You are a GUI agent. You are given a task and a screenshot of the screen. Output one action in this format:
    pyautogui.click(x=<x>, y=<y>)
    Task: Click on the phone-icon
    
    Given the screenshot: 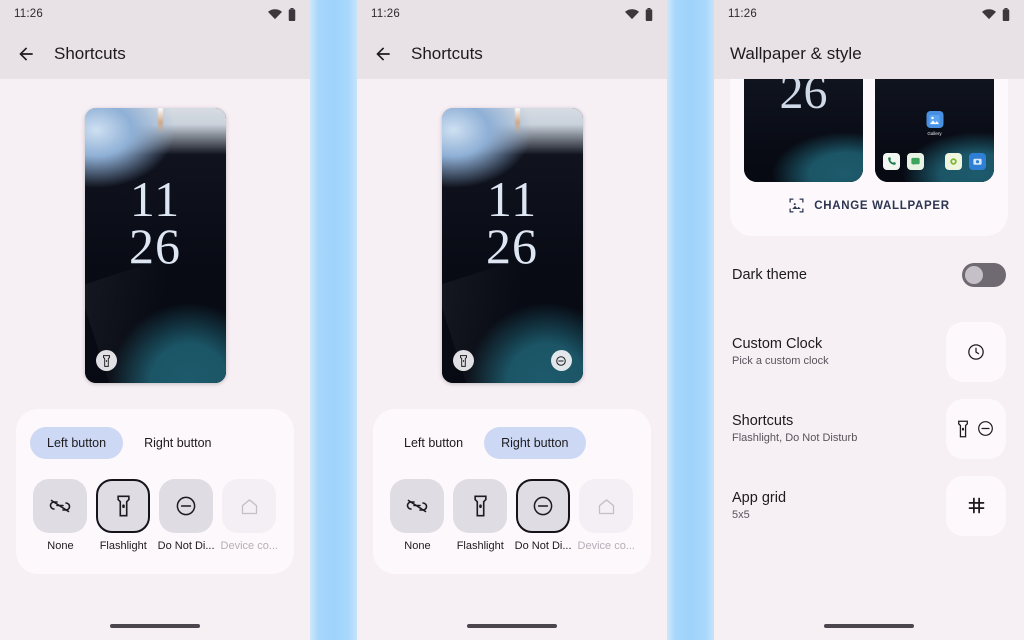 What is the action you would take?
    pyautogui.click(x=891, y=161)
    